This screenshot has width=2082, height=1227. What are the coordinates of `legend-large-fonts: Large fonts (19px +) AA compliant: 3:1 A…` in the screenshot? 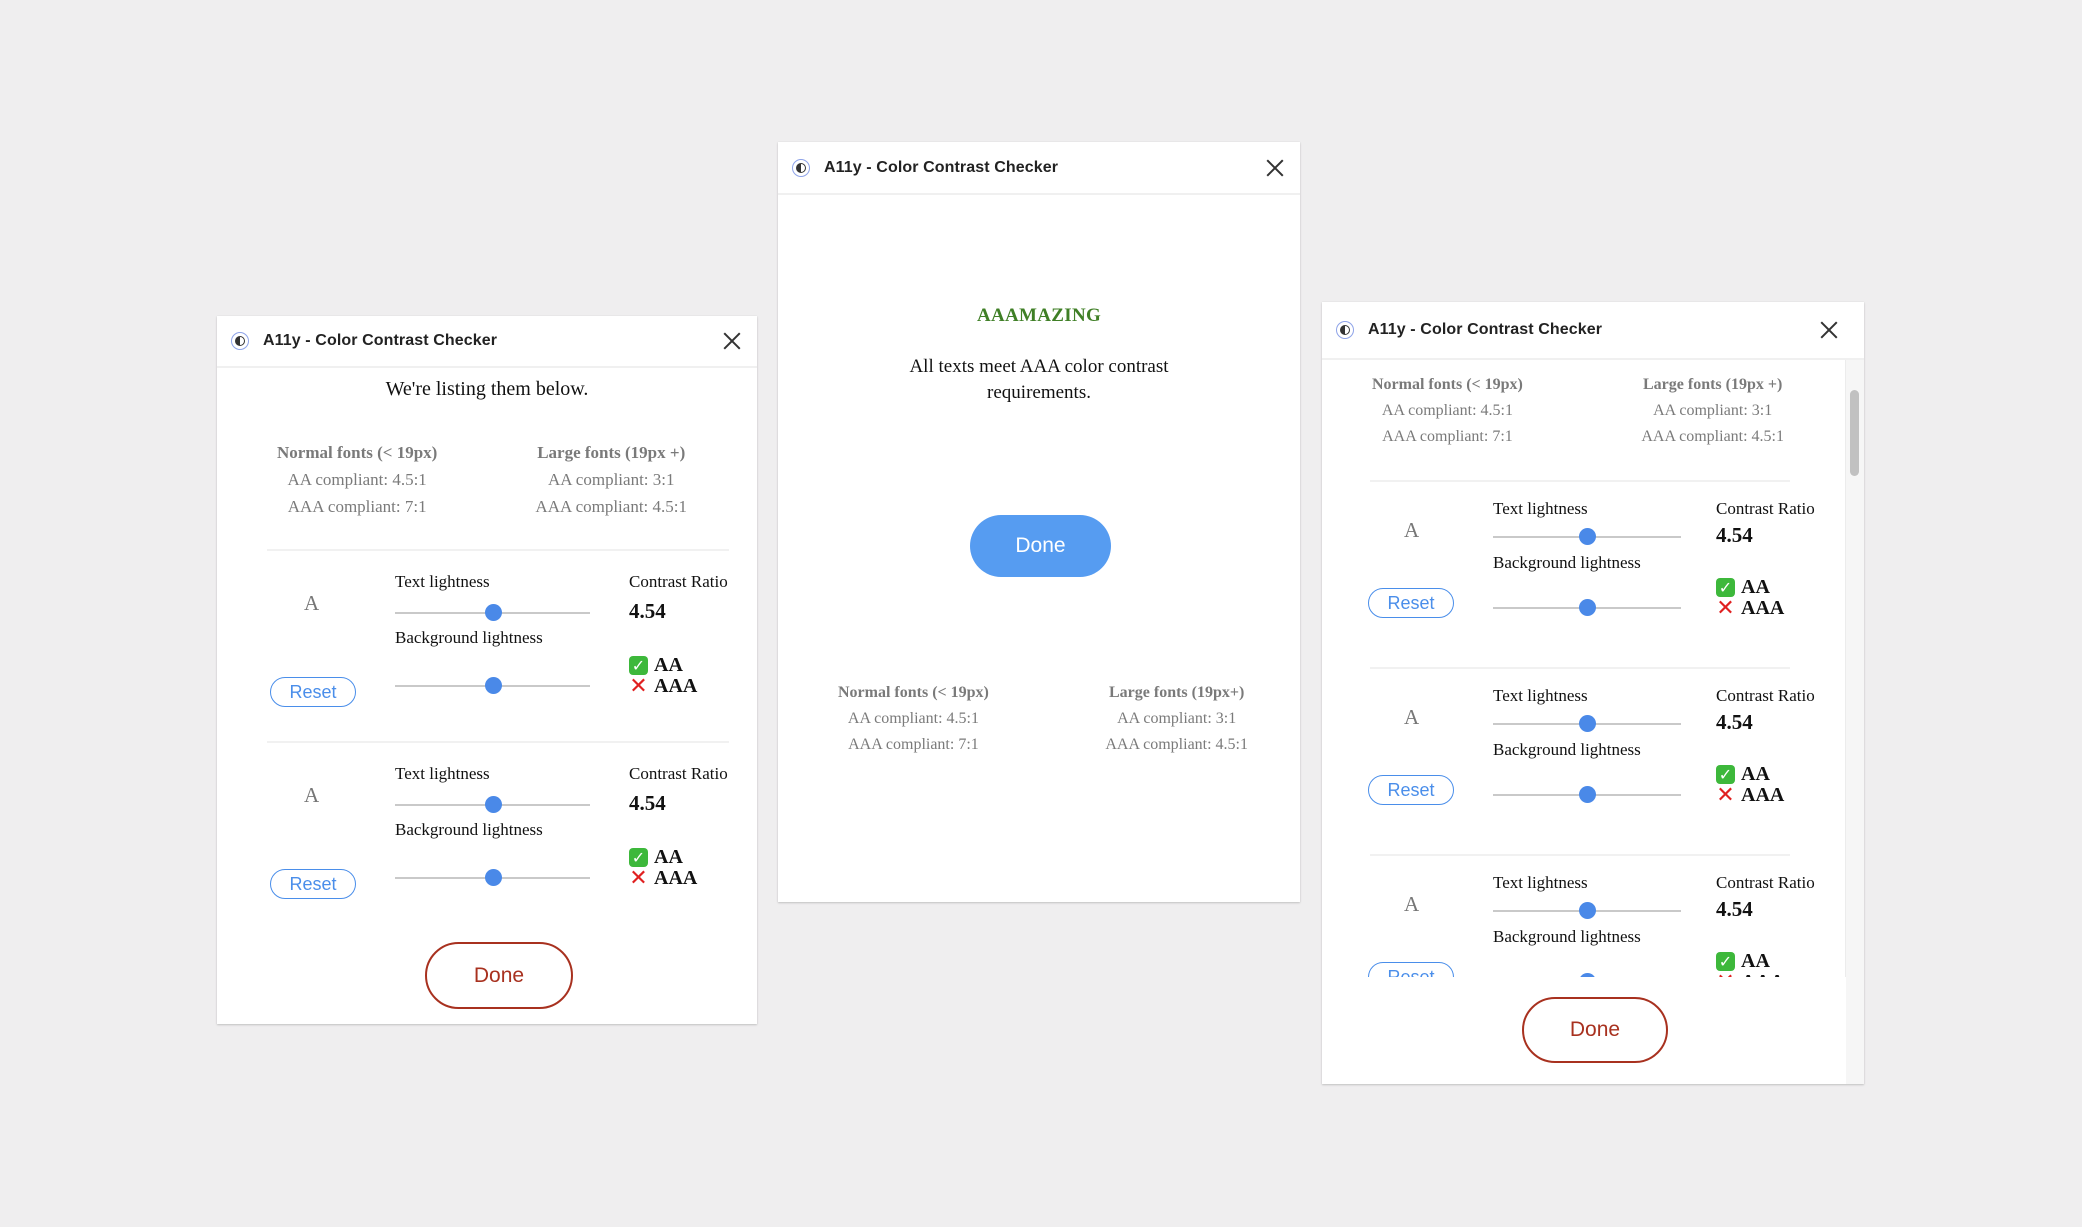 It's located at (1712, 411).